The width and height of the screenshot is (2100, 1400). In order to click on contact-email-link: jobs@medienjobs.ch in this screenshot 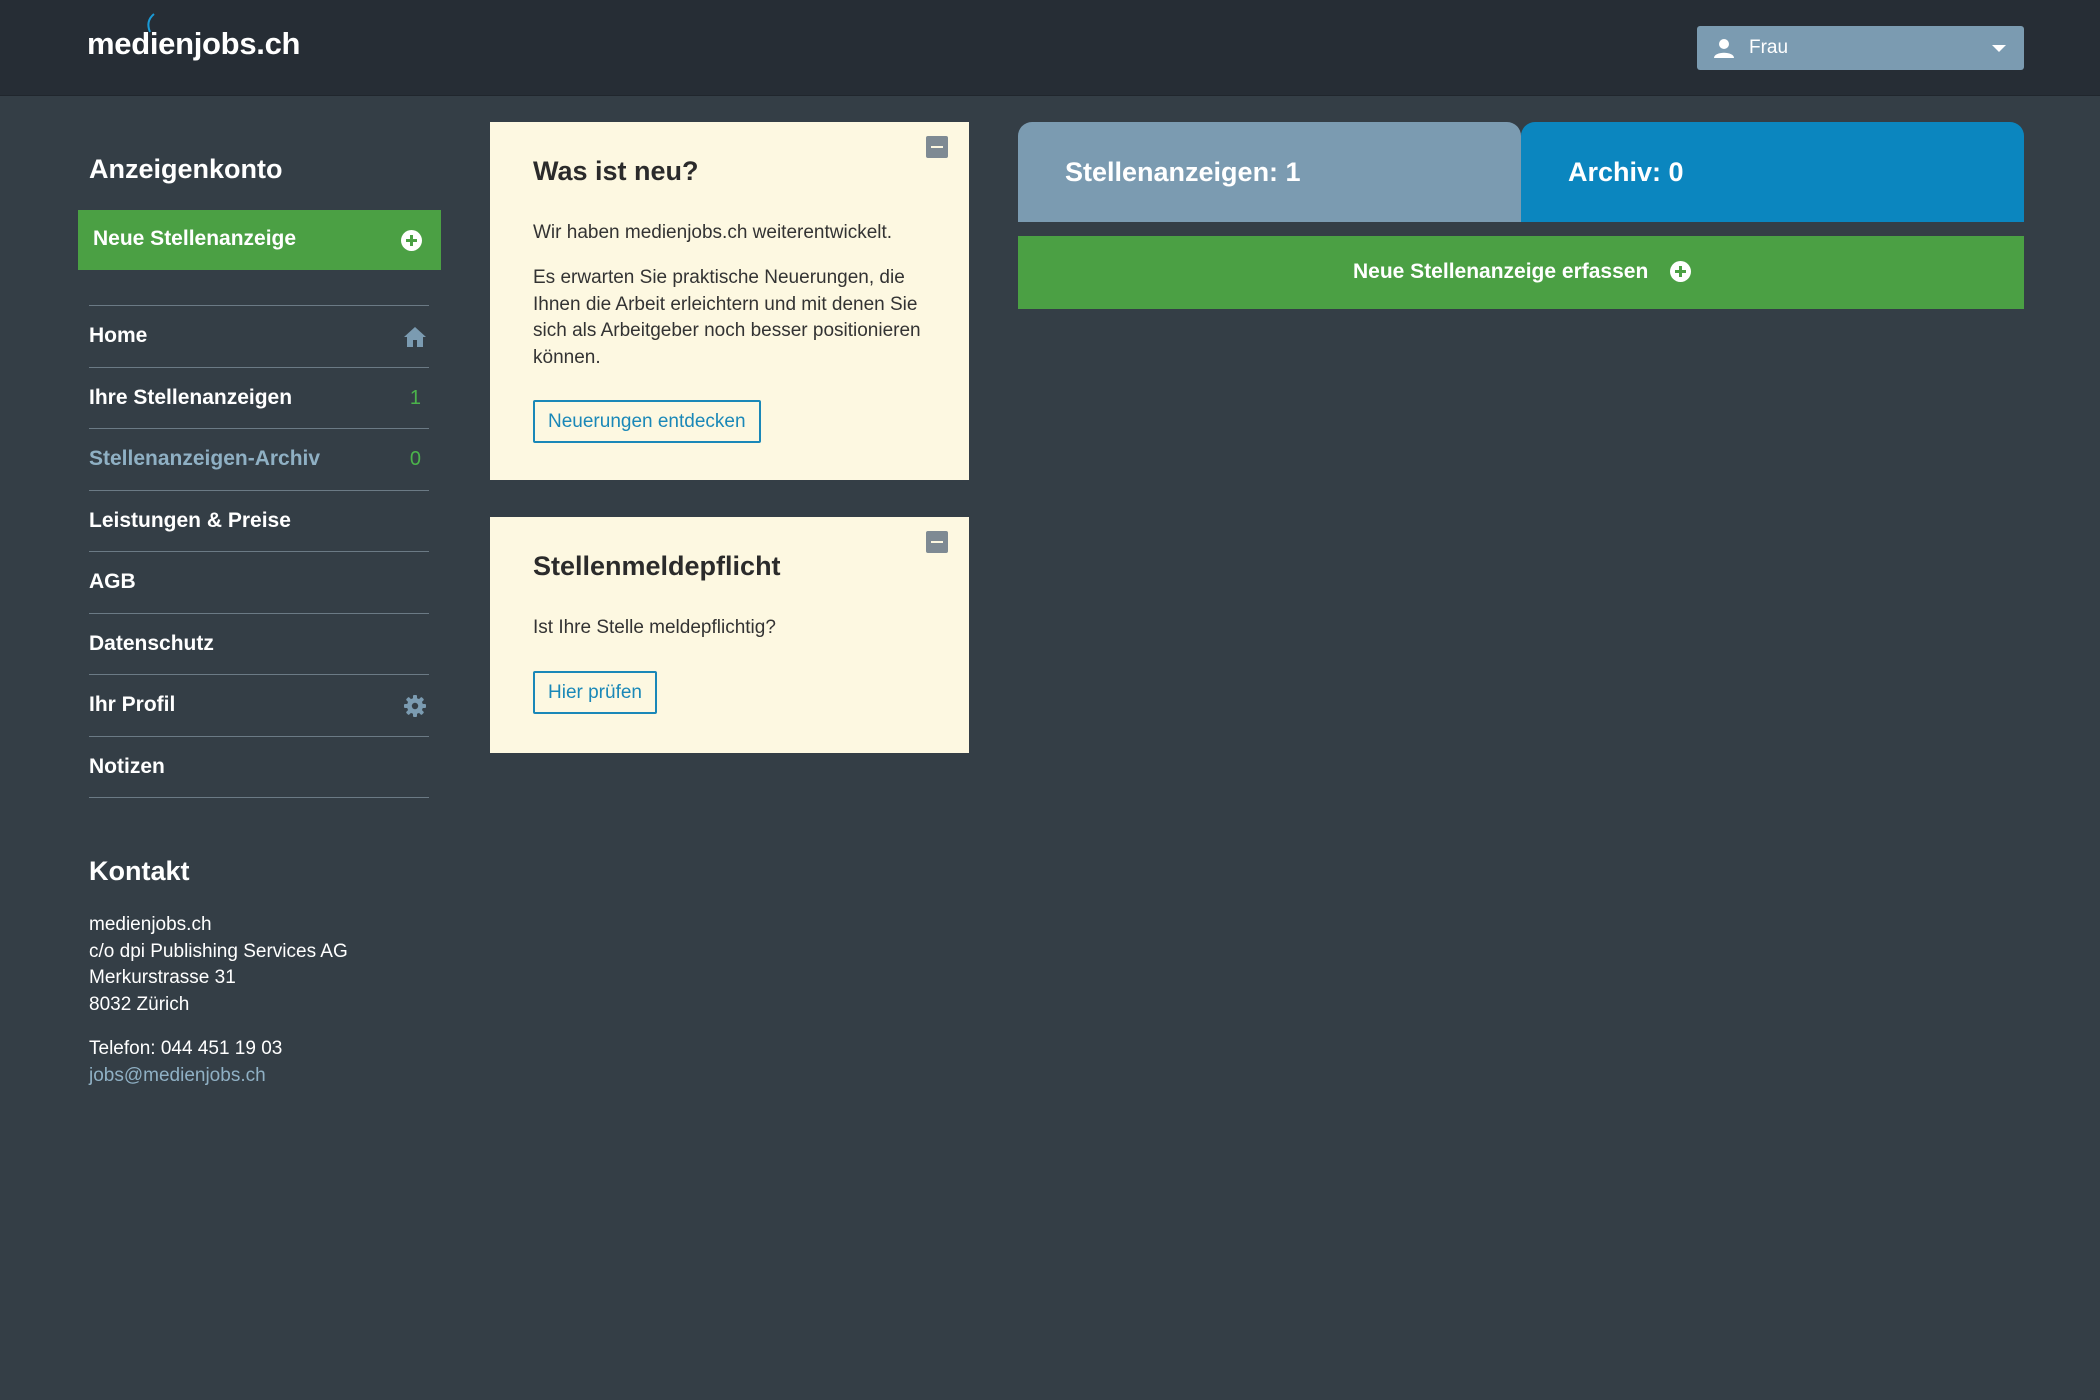, I will do `click(218, 1076)`.